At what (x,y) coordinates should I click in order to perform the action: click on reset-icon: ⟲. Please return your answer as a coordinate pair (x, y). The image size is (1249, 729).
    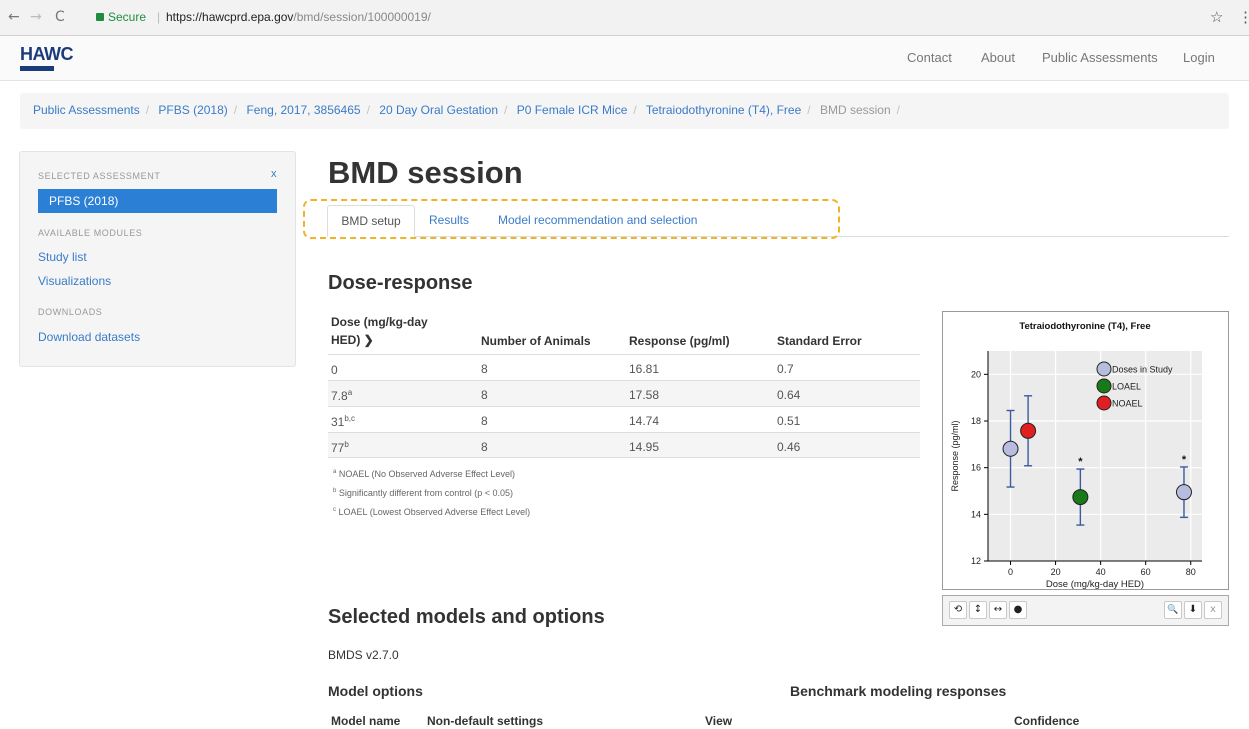
    Looking at the image, I should click on (958, 610).